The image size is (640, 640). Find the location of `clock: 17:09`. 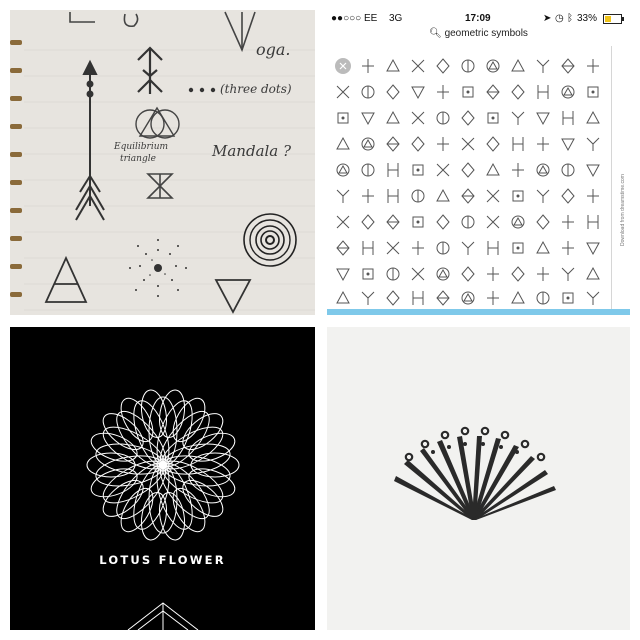

clock: 17:09 is located at coordinates (478, 18).